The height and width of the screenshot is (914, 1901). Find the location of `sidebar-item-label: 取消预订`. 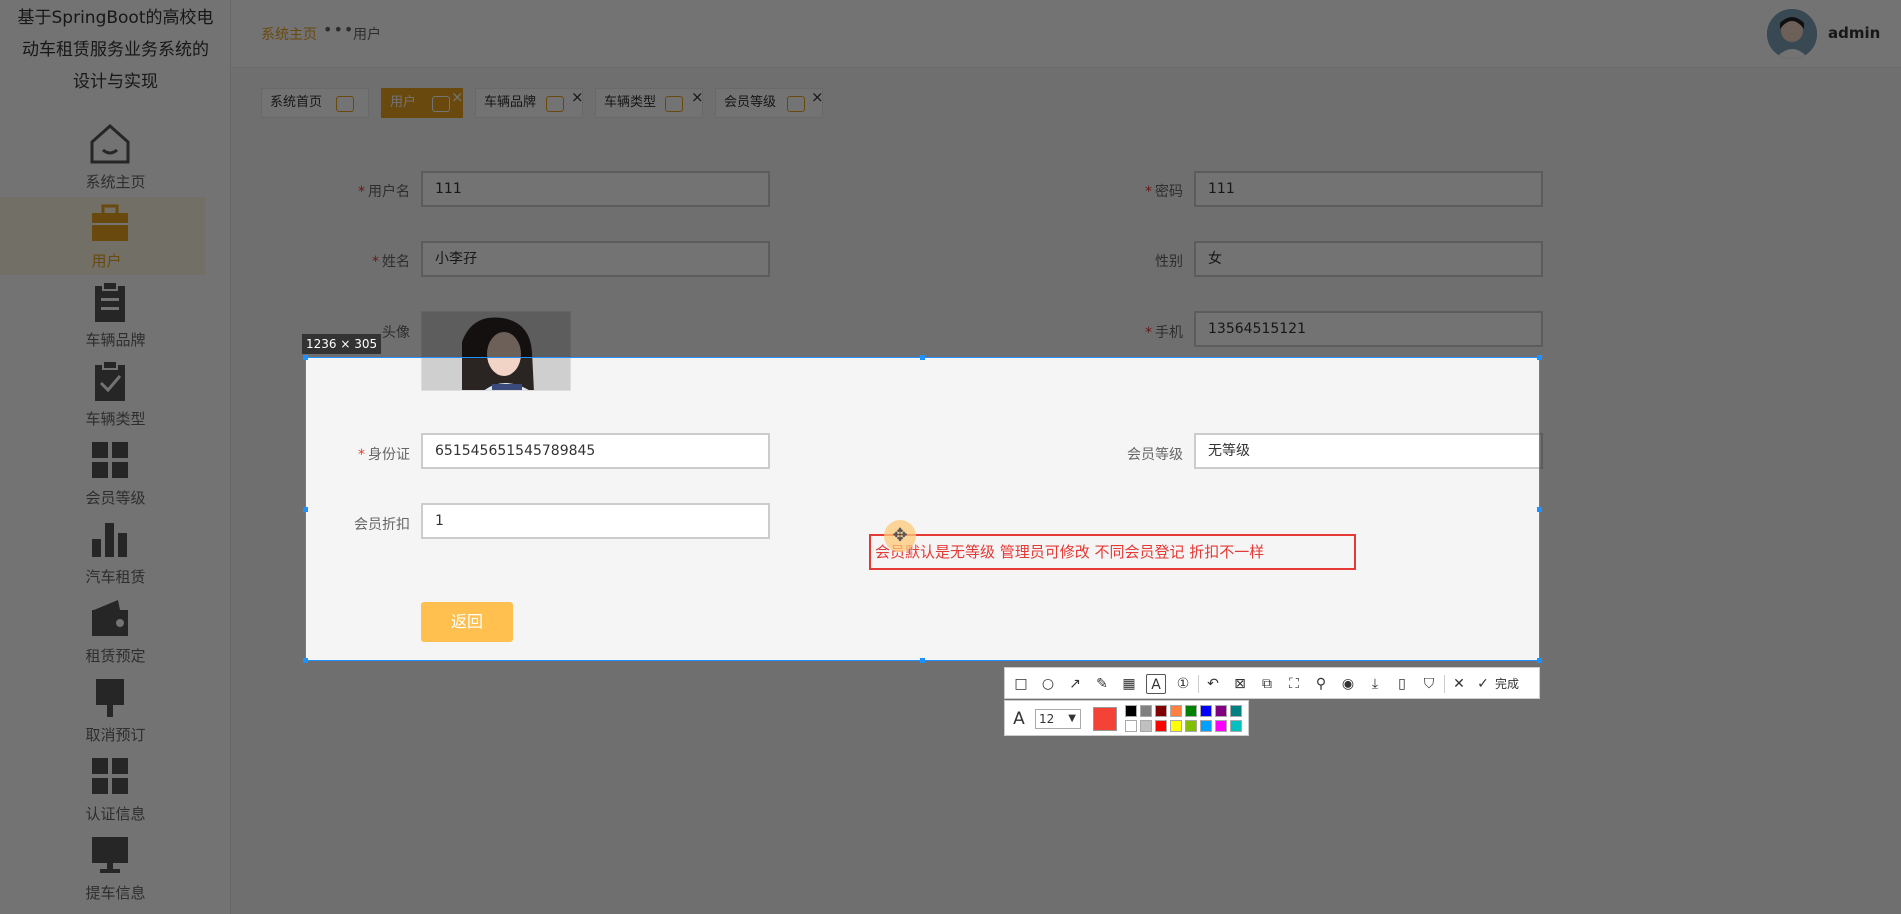

sidebar-item-label: 取消预订 is located at coordinates (115, 735).